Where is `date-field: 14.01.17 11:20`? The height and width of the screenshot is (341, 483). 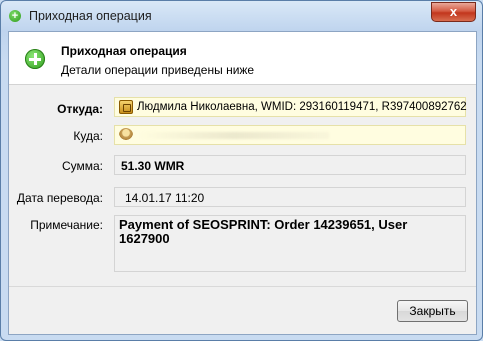
date-field: 14.01.17 11:20 is located at coordinates (290, 197).